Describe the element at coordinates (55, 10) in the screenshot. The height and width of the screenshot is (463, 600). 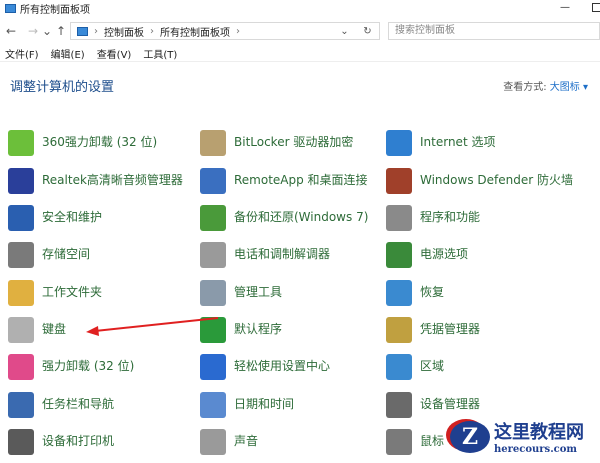
I see `window-title: 所有控制面板项` at that location.